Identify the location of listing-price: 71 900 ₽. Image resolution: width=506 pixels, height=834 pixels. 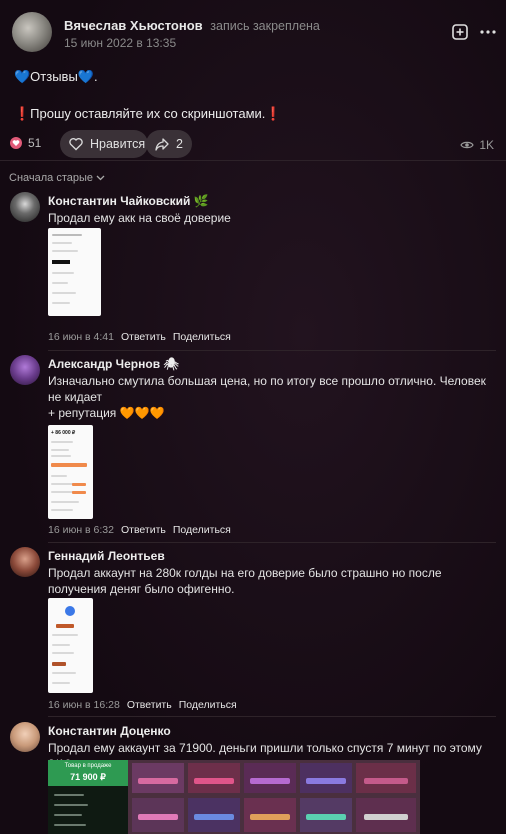
(88, 777).